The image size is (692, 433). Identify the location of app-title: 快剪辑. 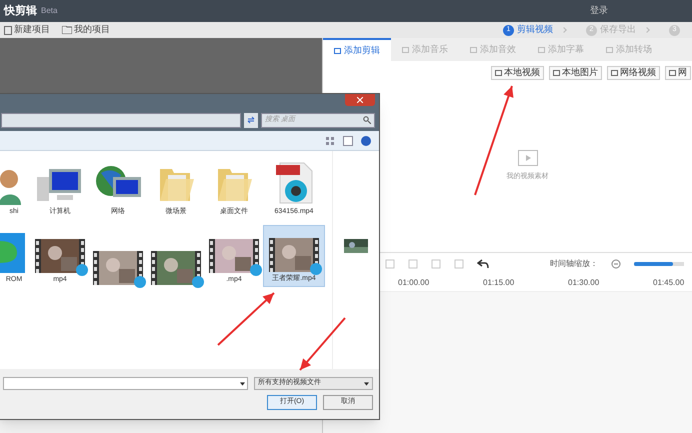
(20, 11).